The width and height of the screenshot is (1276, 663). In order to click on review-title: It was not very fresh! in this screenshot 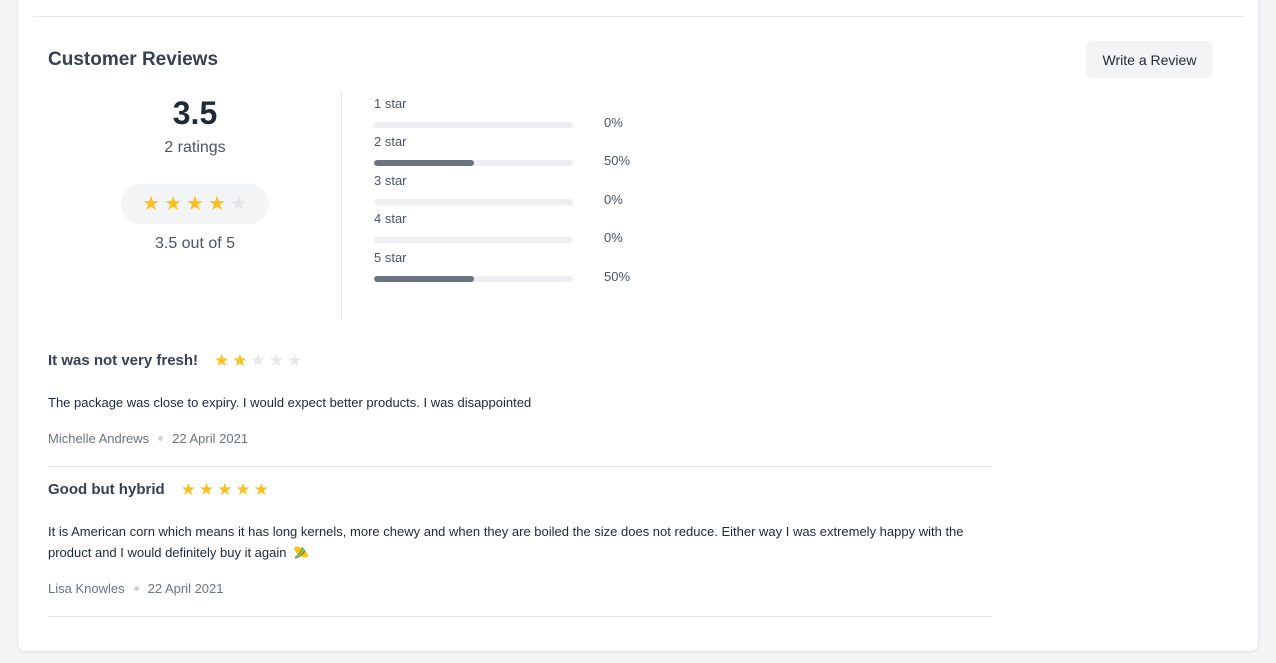, I will do `click(123, 360)`.